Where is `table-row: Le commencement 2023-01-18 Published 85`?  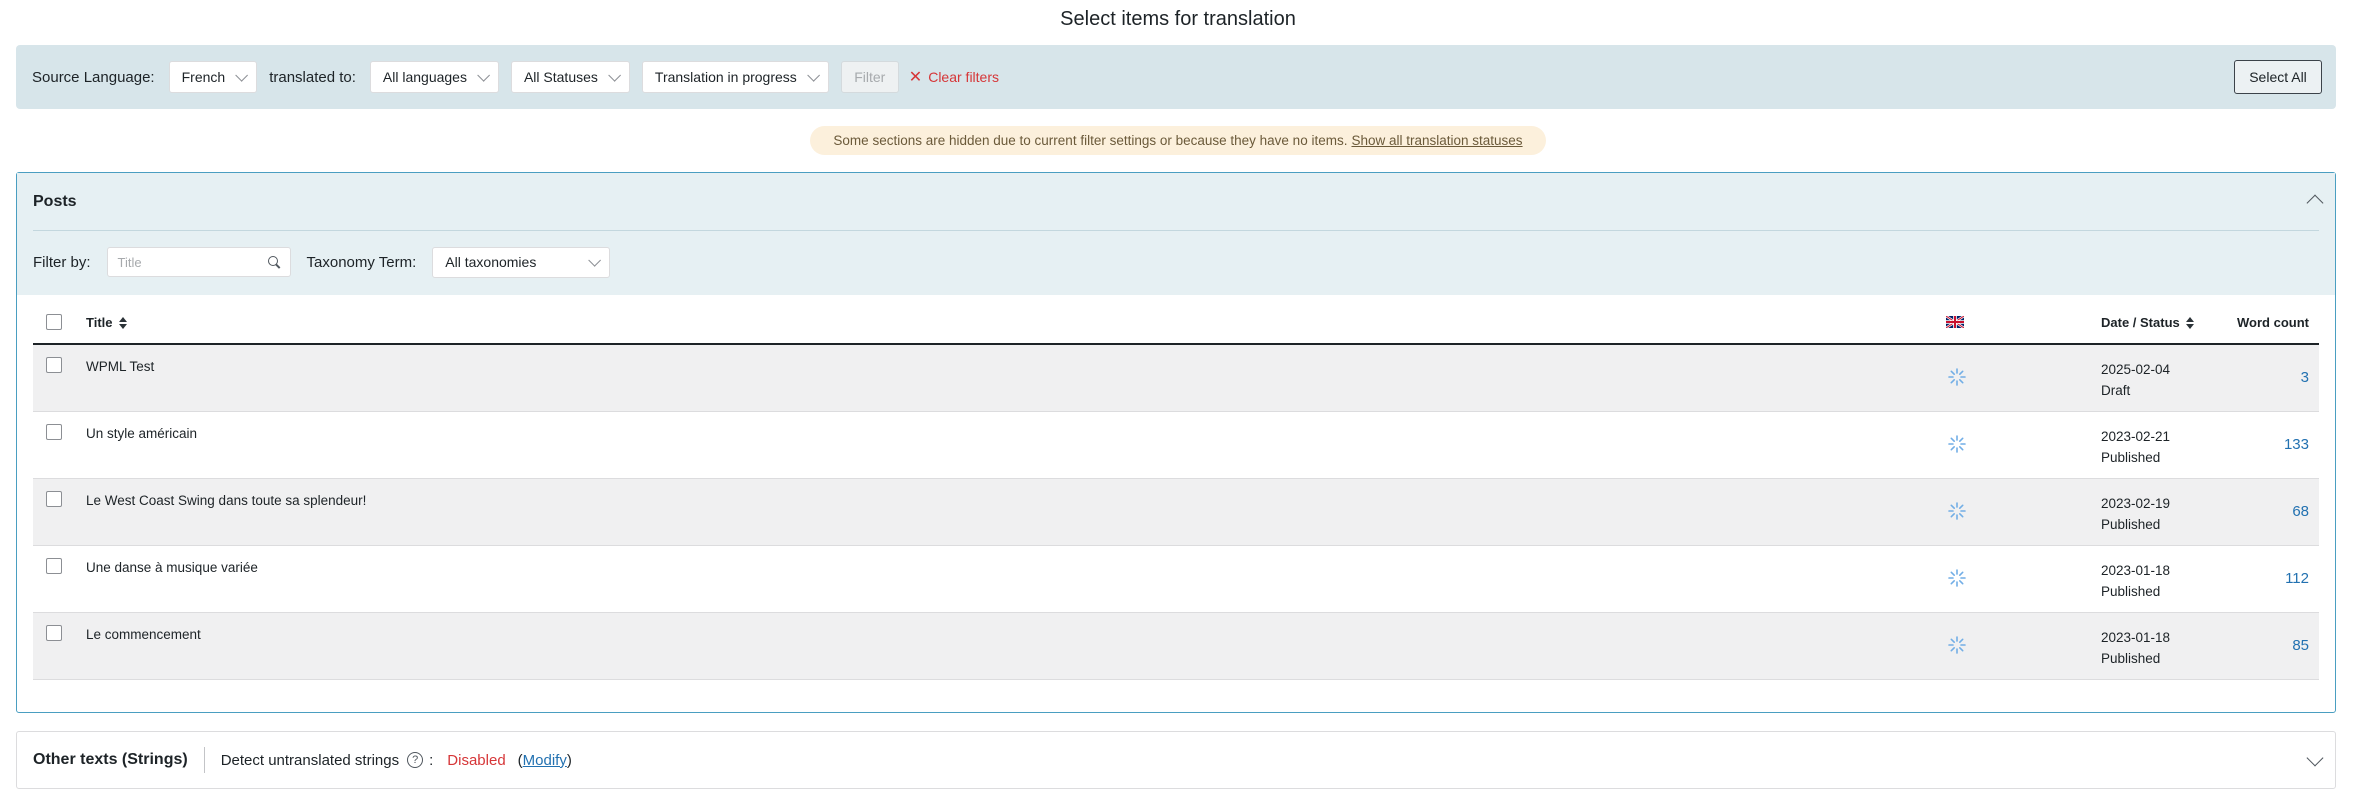
table-row: Le commencement 2023-01-18 Published 85 is located at coordinates (1176, 646).